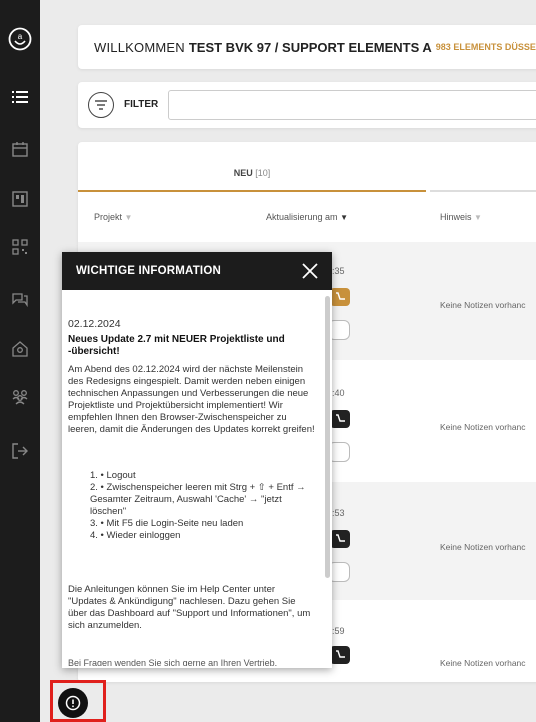 The image size is (536, 722). I want to click on calendar-icon, so click(20, 149).